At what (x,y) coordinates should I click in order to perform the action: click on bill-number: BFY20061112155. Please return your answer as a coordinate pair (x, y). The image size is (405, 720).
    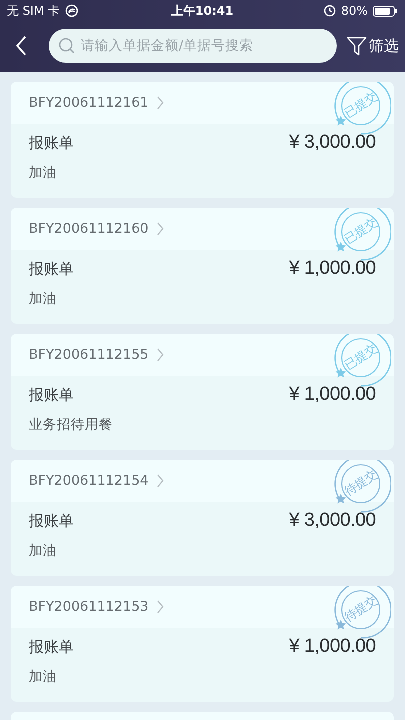
    Looking at the image, I should click on (89, 355).